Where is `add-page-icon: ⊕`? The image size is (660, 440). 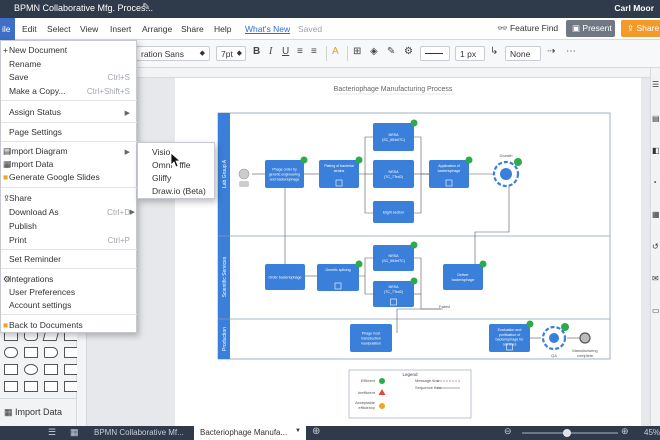
add-page-icon: ⊕ is located at coordinates (316, 431).